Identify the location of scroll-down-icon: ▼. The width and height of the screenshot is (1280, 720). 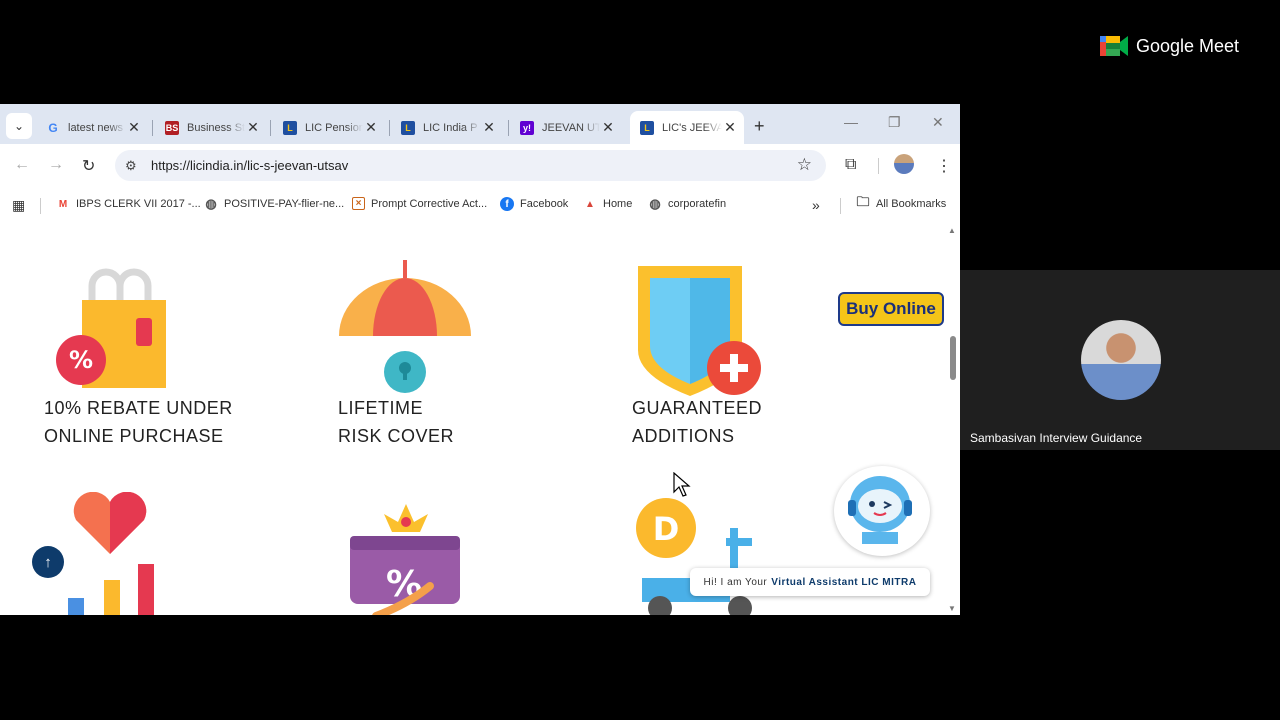
(952, 608).